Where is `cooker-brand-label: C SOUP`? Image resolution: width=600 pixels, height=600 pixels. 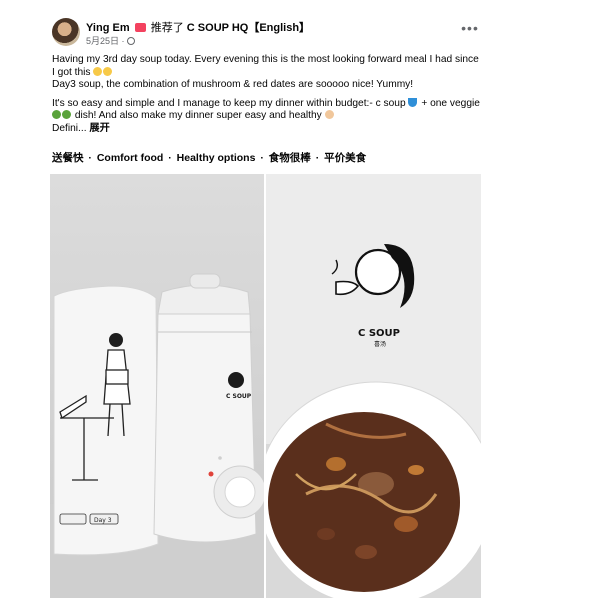
cooker-brand-label: C SOUP is located at coordinates (239, 396).